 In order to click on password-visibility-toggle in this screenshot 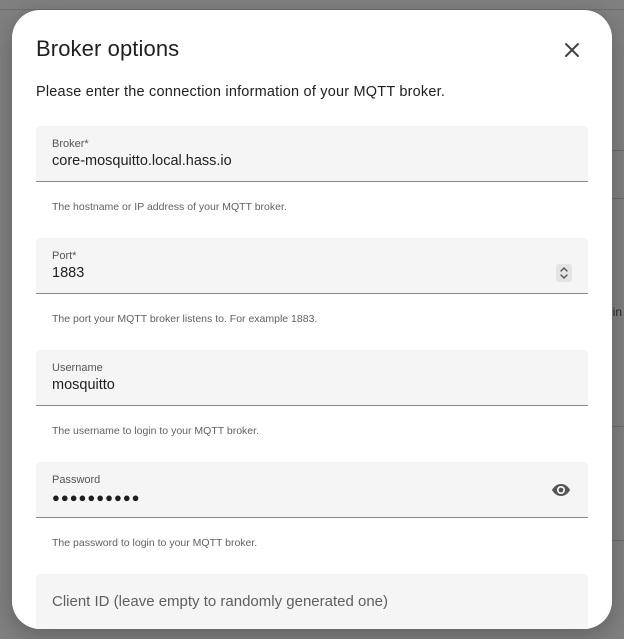, I will do `click(561, 490)`.